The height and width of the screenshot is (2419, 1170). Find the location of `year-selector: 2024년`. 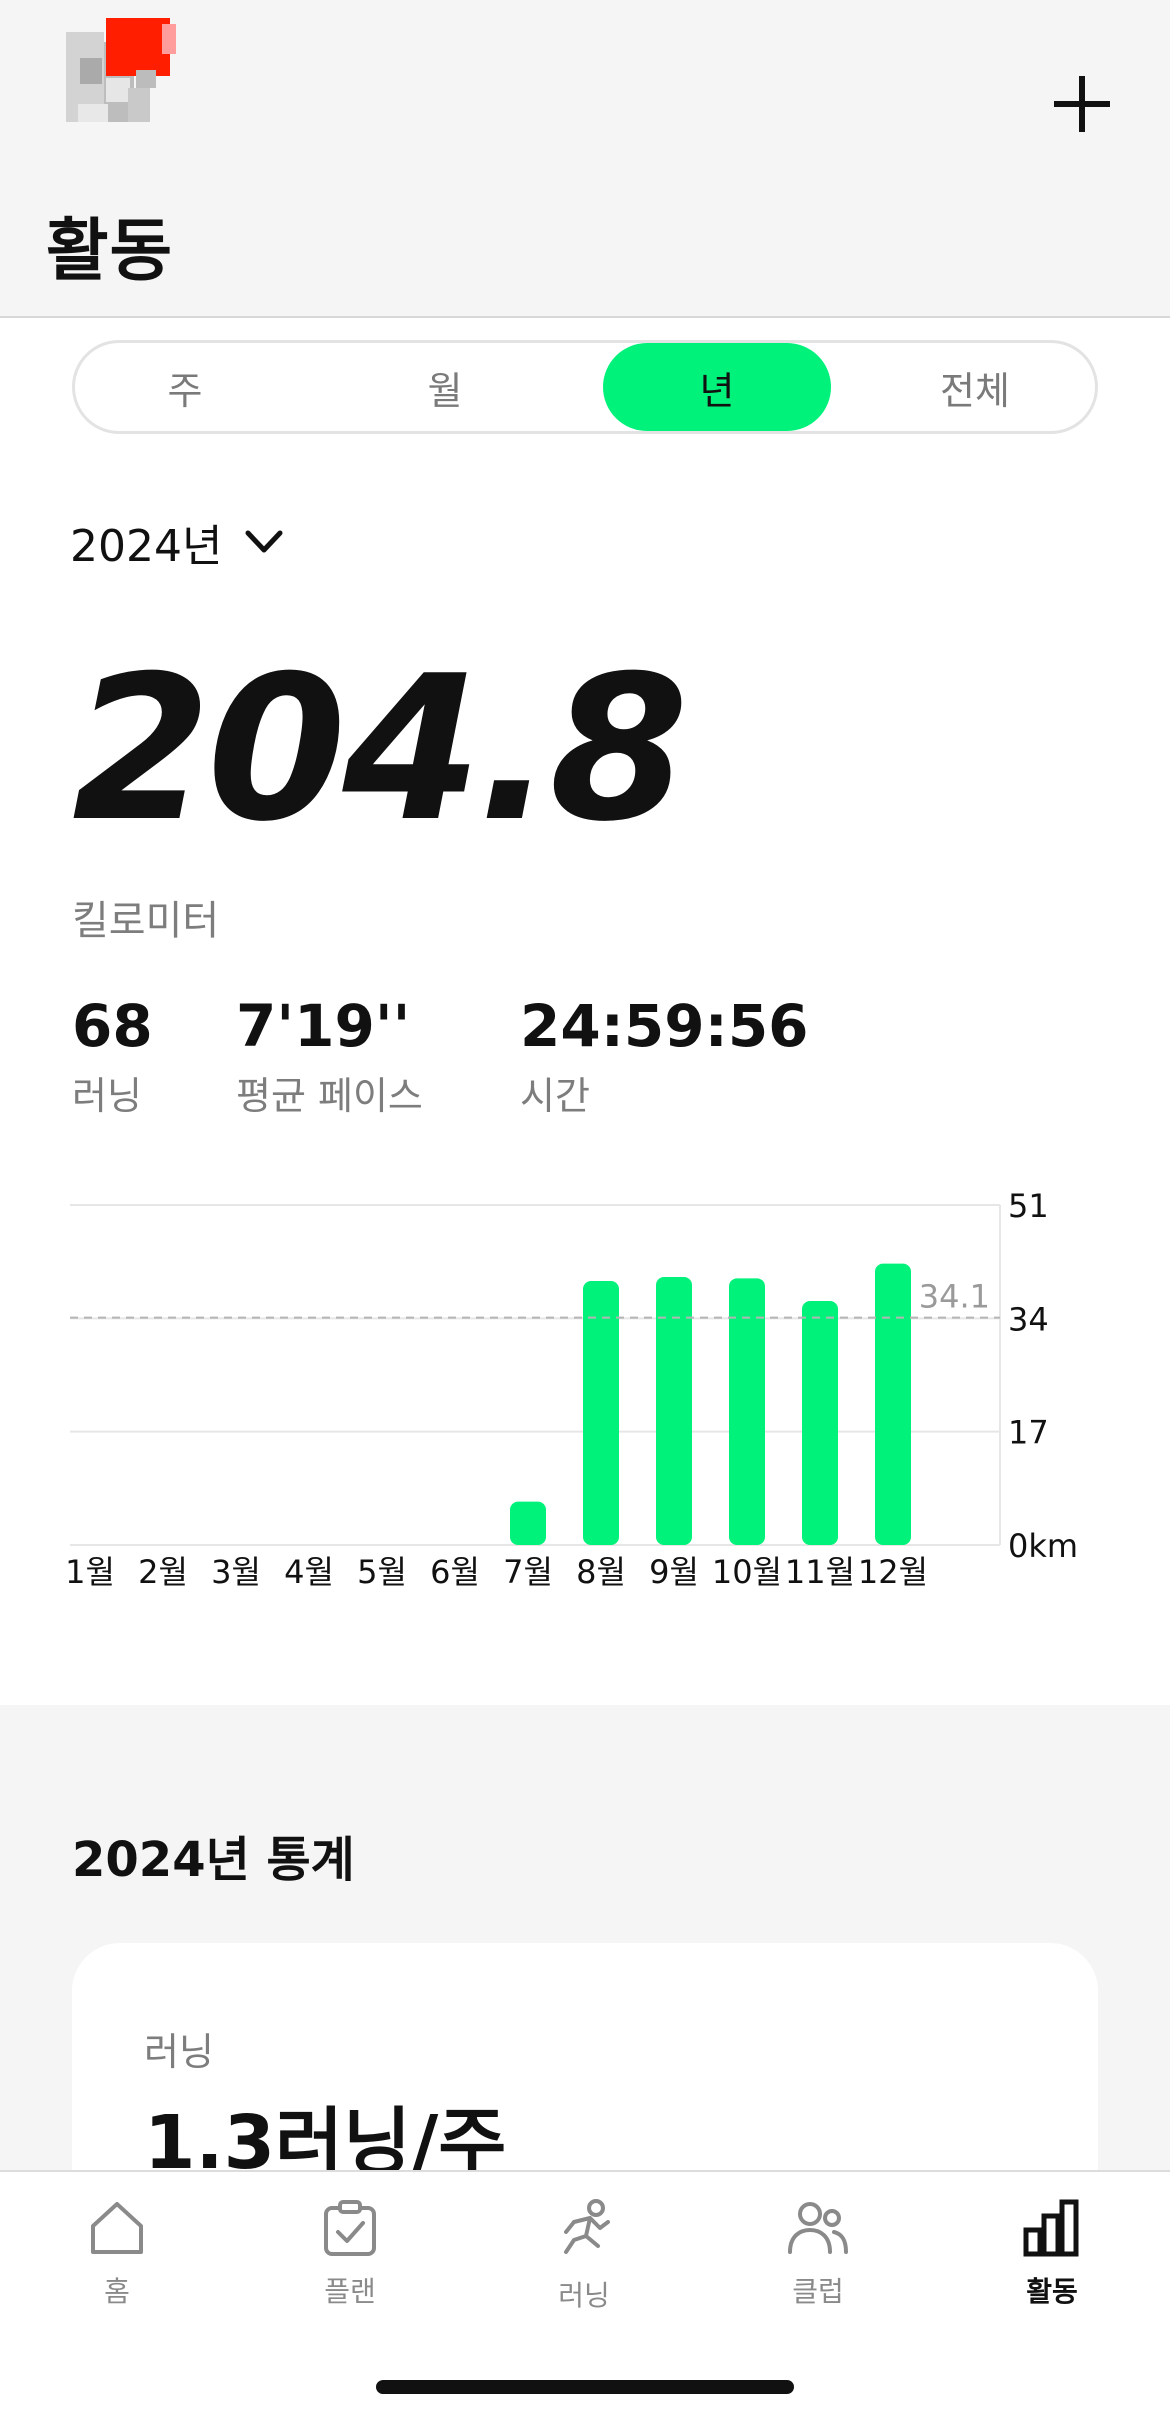

year-selector: 2024년 is located at coordinates (177, 542).